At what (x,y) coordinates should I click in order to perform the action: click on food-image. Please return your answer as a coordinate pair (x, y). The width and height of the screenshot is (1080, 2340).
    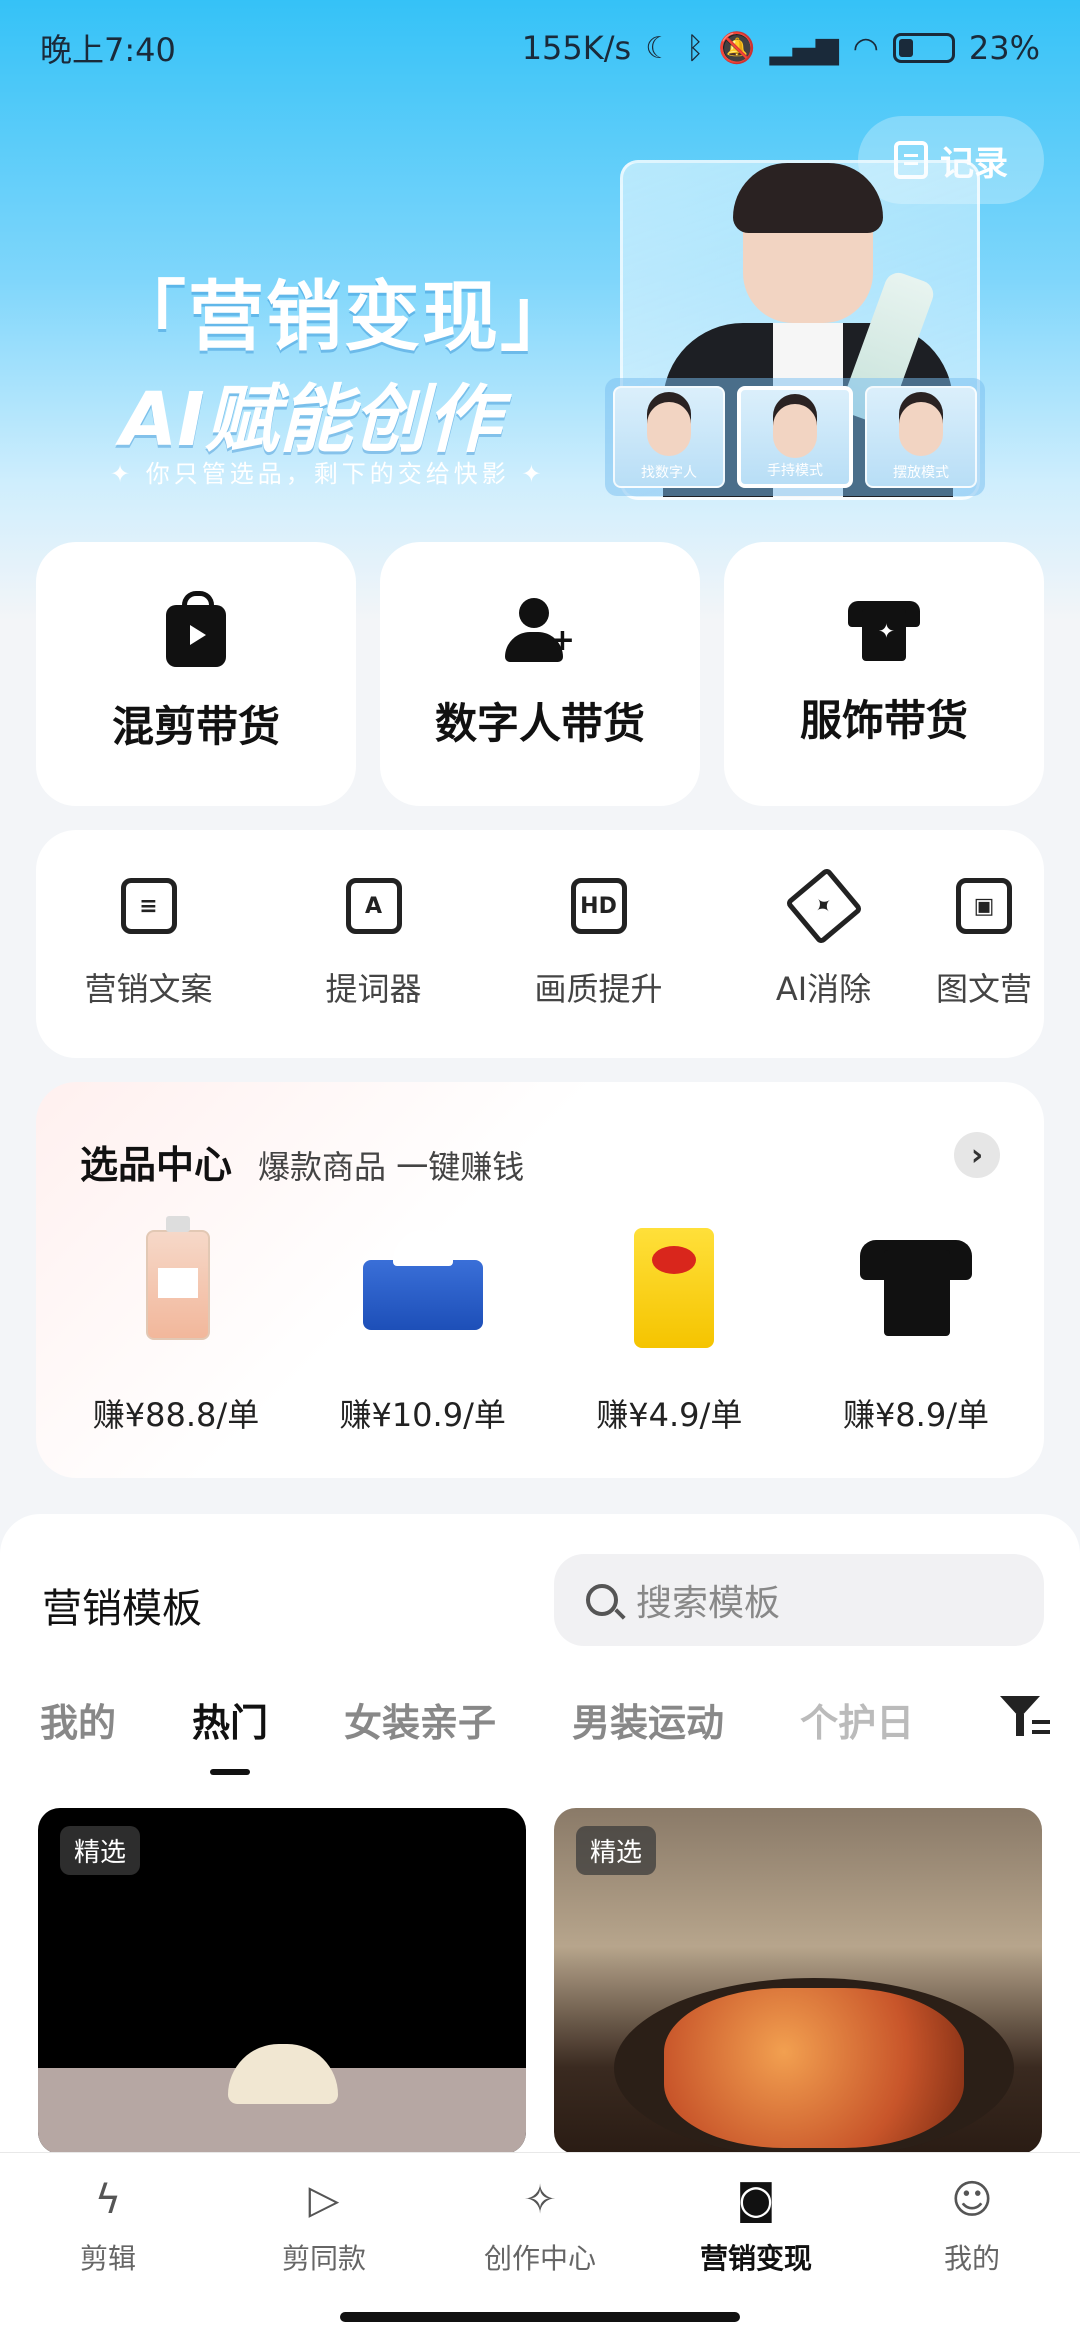
    Looking at the image, I should click on (814, 2068).